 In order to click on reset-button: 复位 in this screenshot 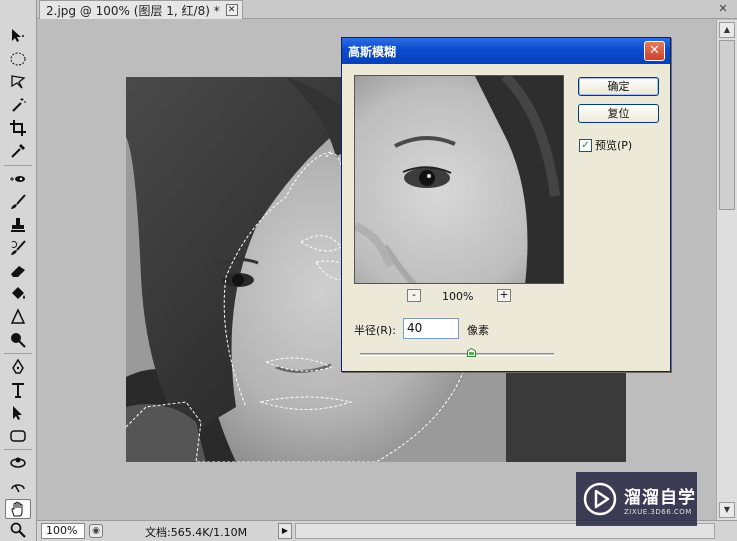, I will do `click(618, 113)`.